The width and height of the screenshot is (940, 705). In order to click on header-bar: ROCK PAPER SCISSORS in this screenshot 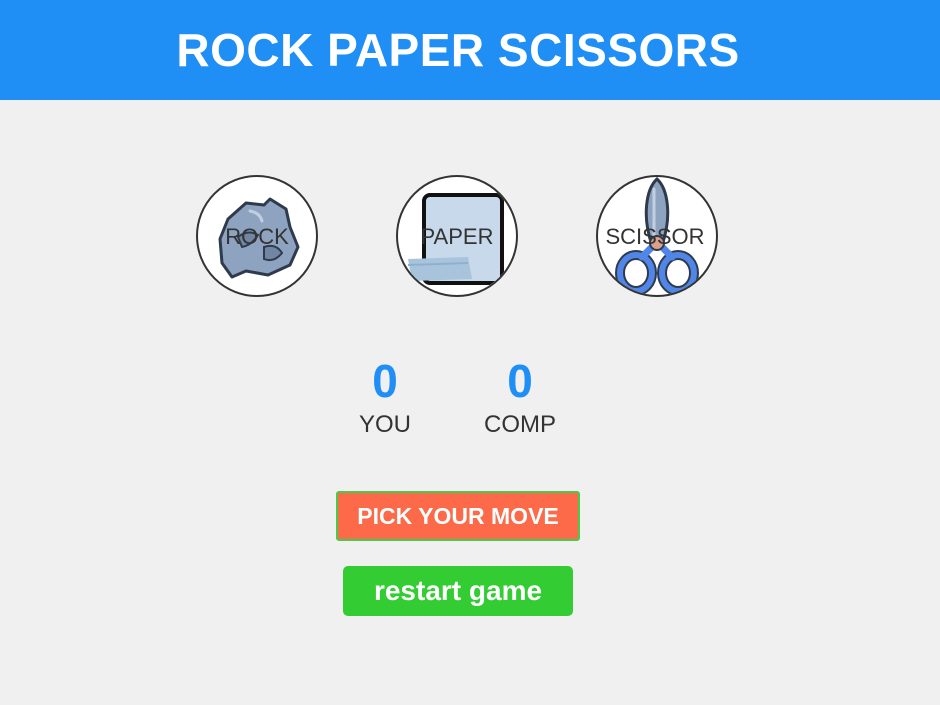, I will do `click(470, 50)`.